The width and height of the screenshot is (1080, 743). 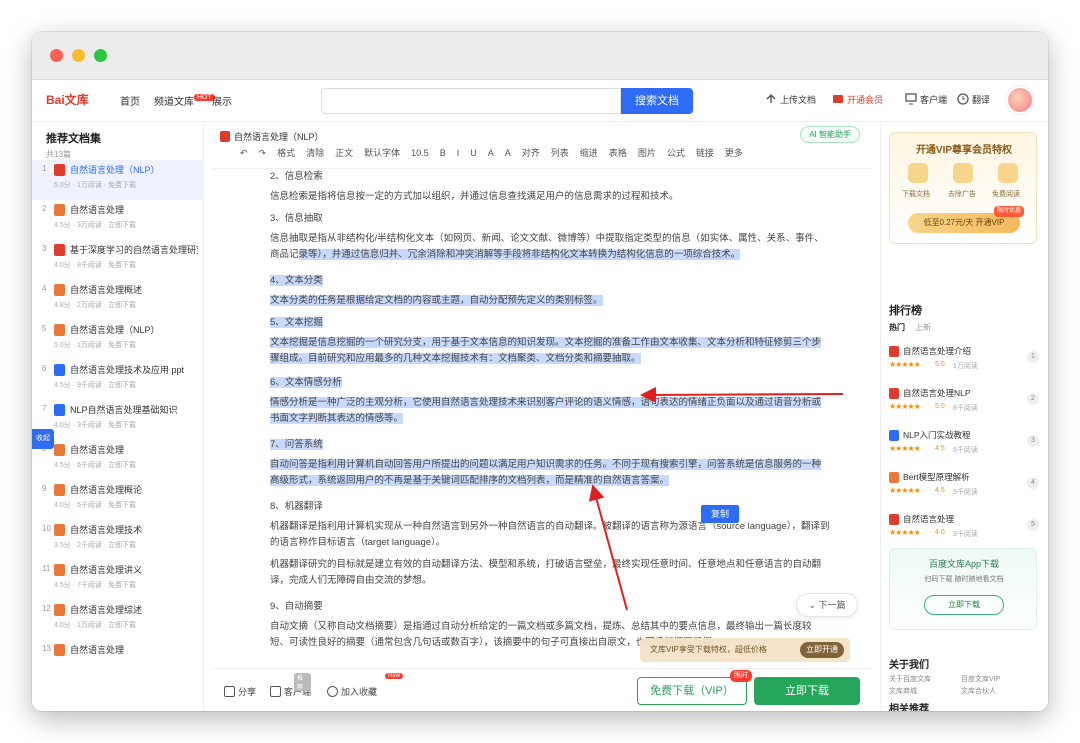 I want to click on next-doc-label: 下一篇, so click(x=832, y=605).